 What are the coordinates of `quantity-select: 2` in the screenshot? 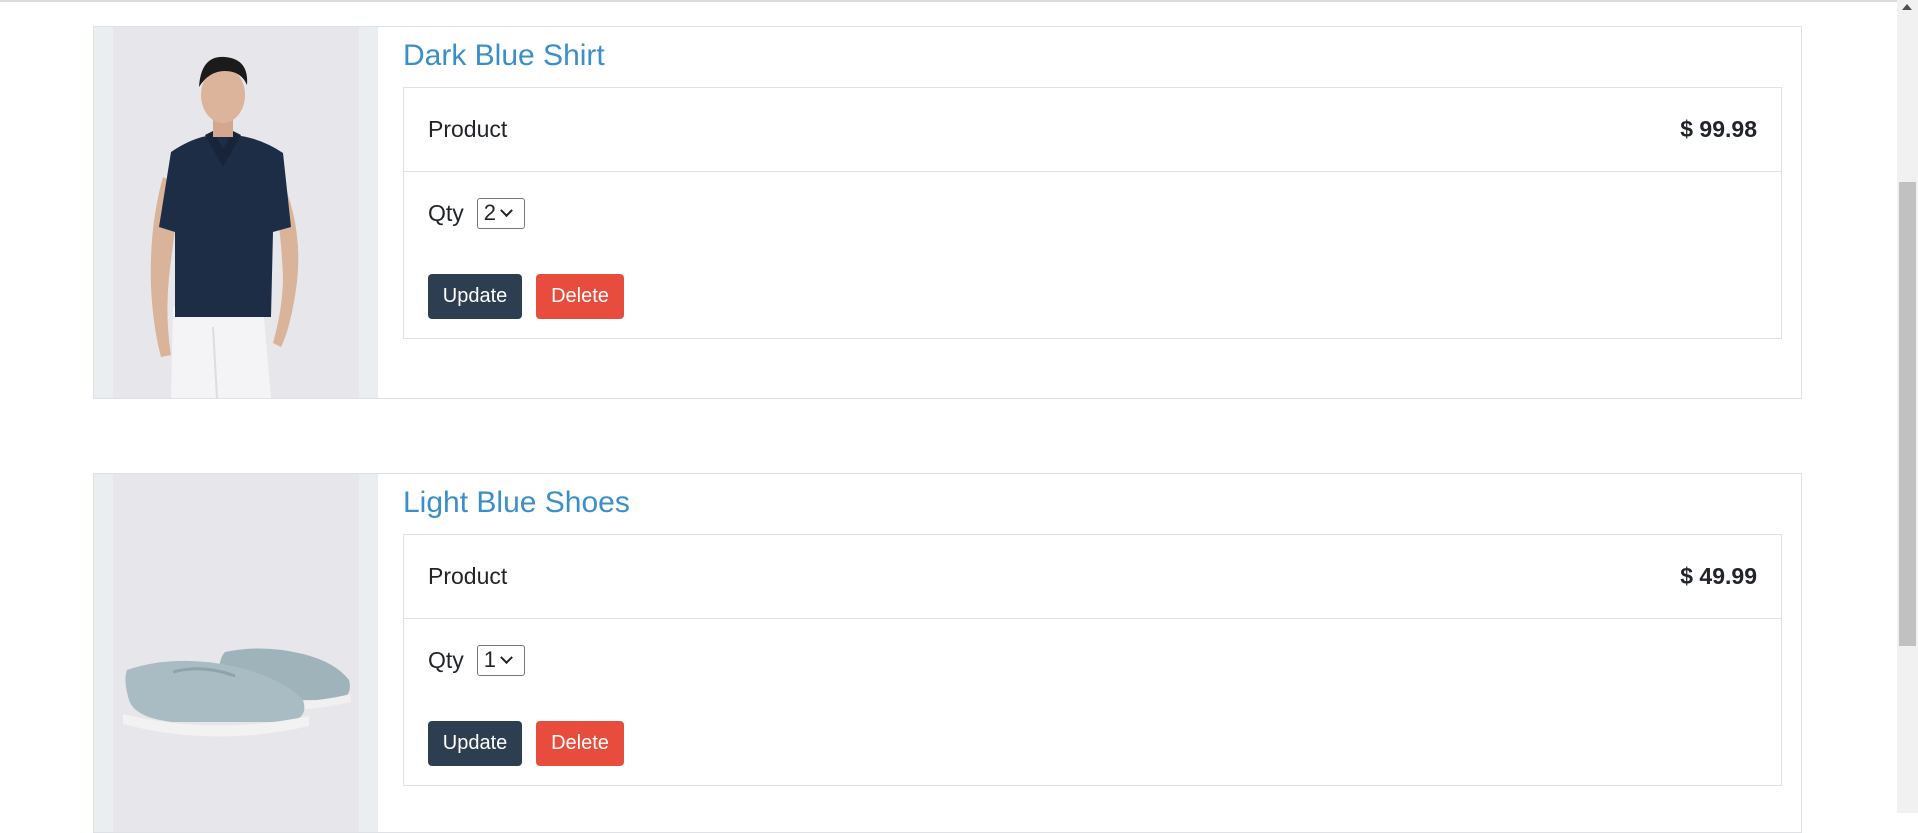 It's located at (500, 213).